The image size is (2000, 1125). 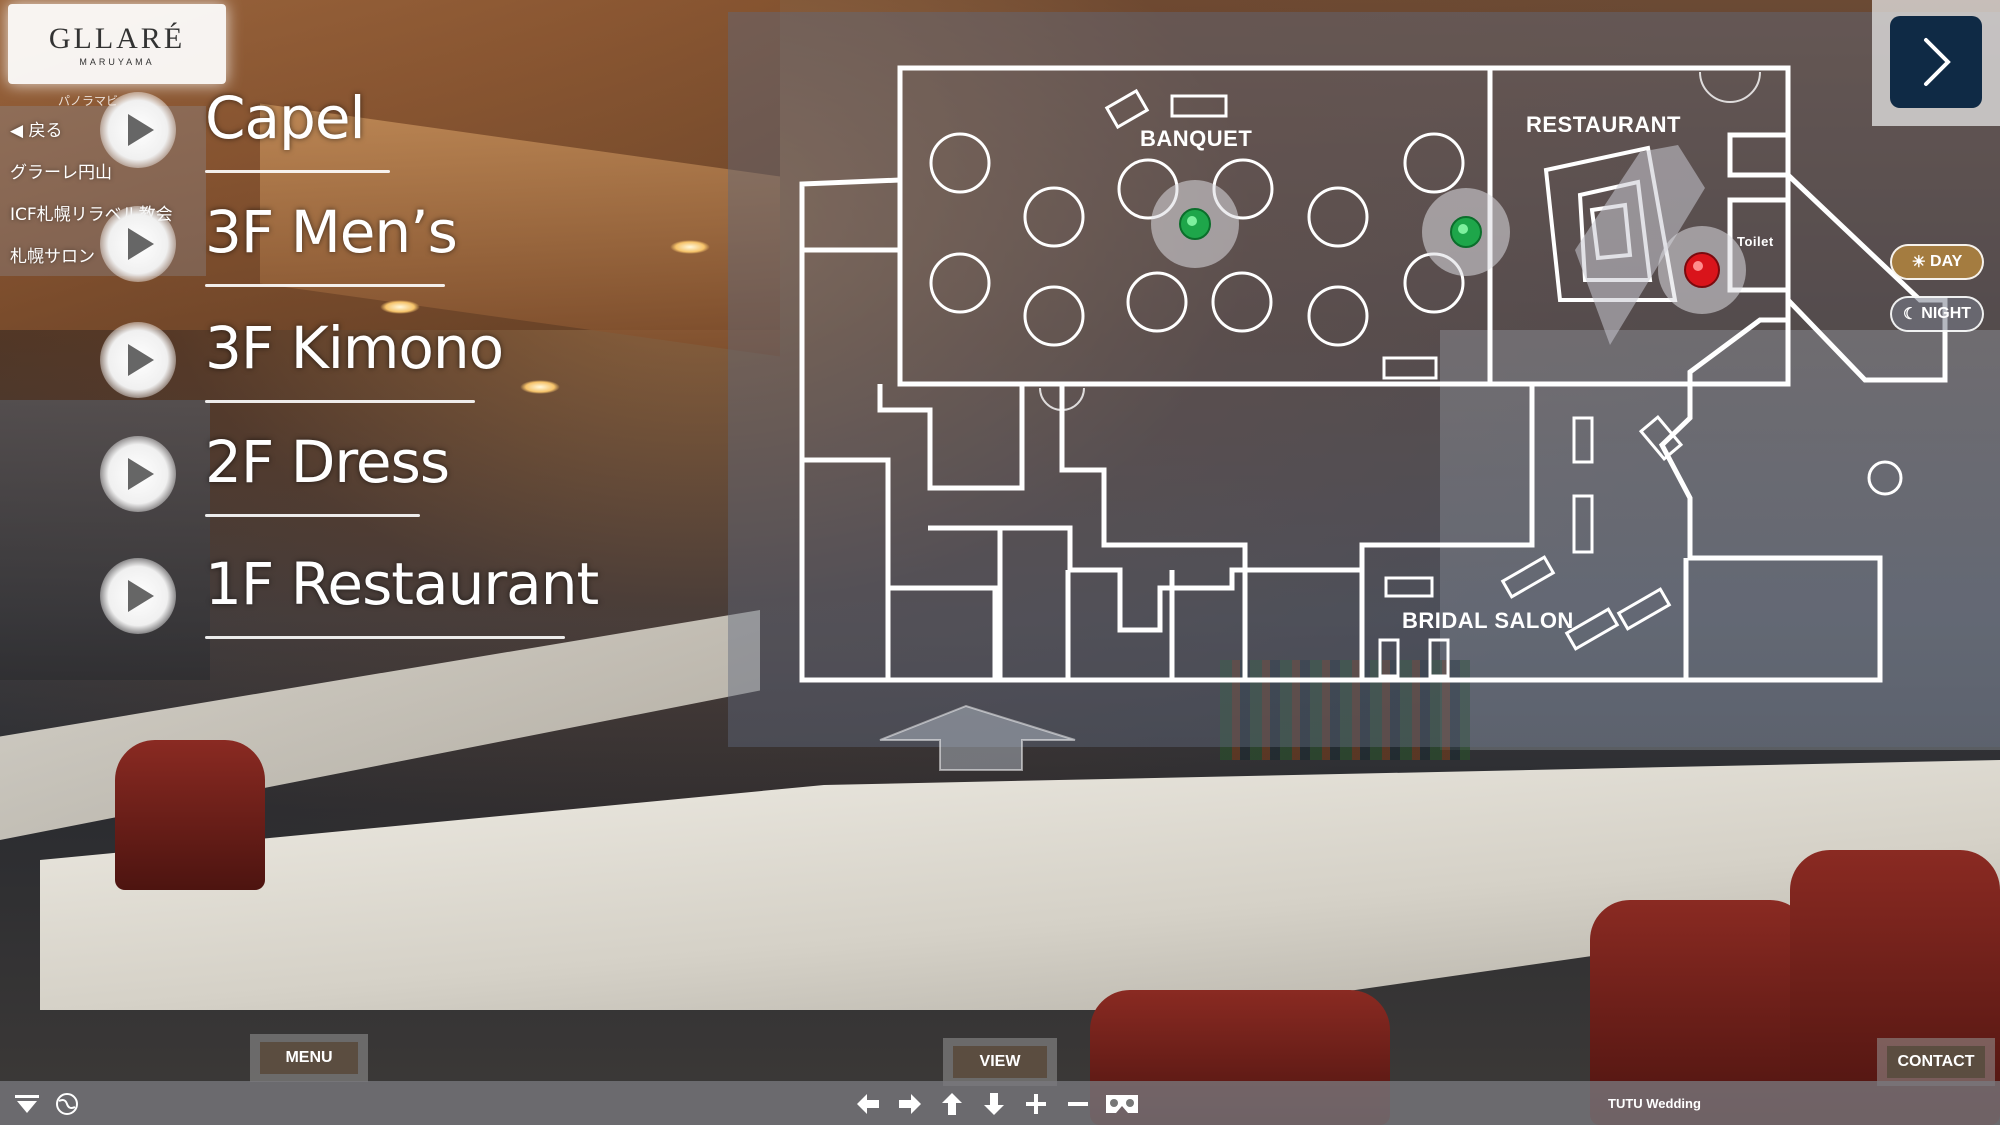 I want to click on view-tab: VIEW, so click(x=1000, y=1062).